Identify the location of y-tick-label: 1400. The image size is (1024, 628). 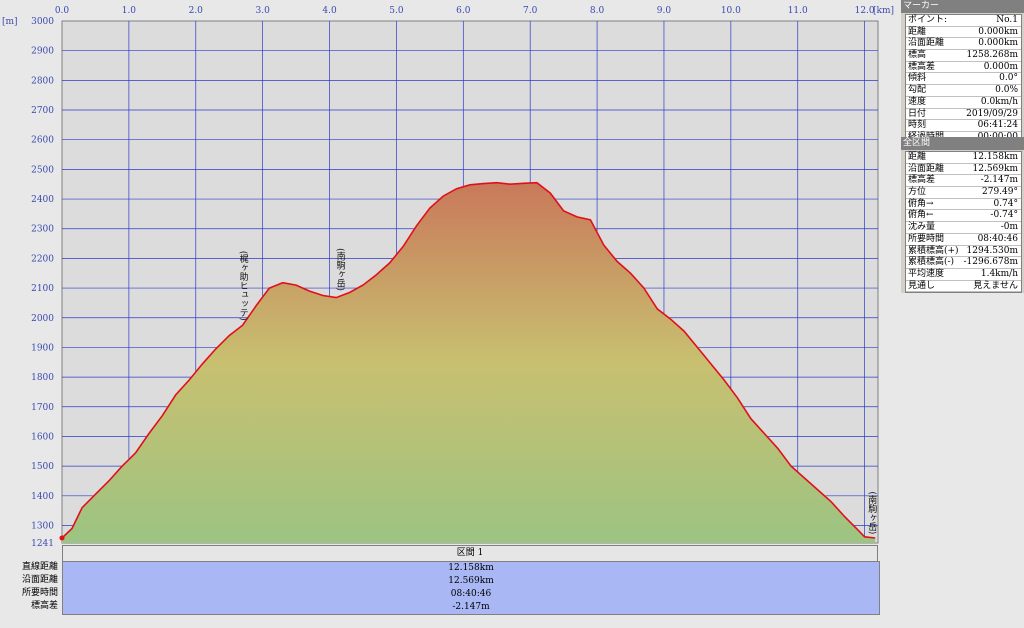
(42, 497).